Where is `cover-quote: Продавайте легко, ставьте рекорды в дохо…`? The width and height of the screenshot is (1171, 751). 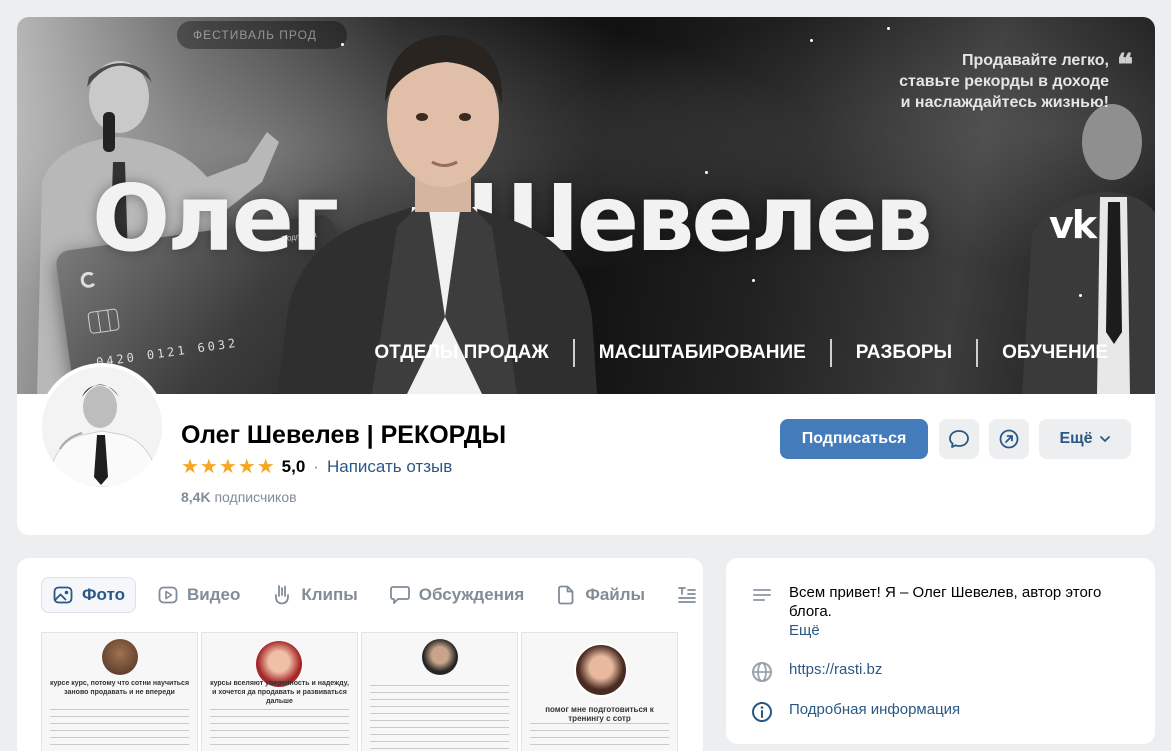 cover-quote: Продавайте легко, ставьте рекорды в дохо… is located at coordinates (988, 81).